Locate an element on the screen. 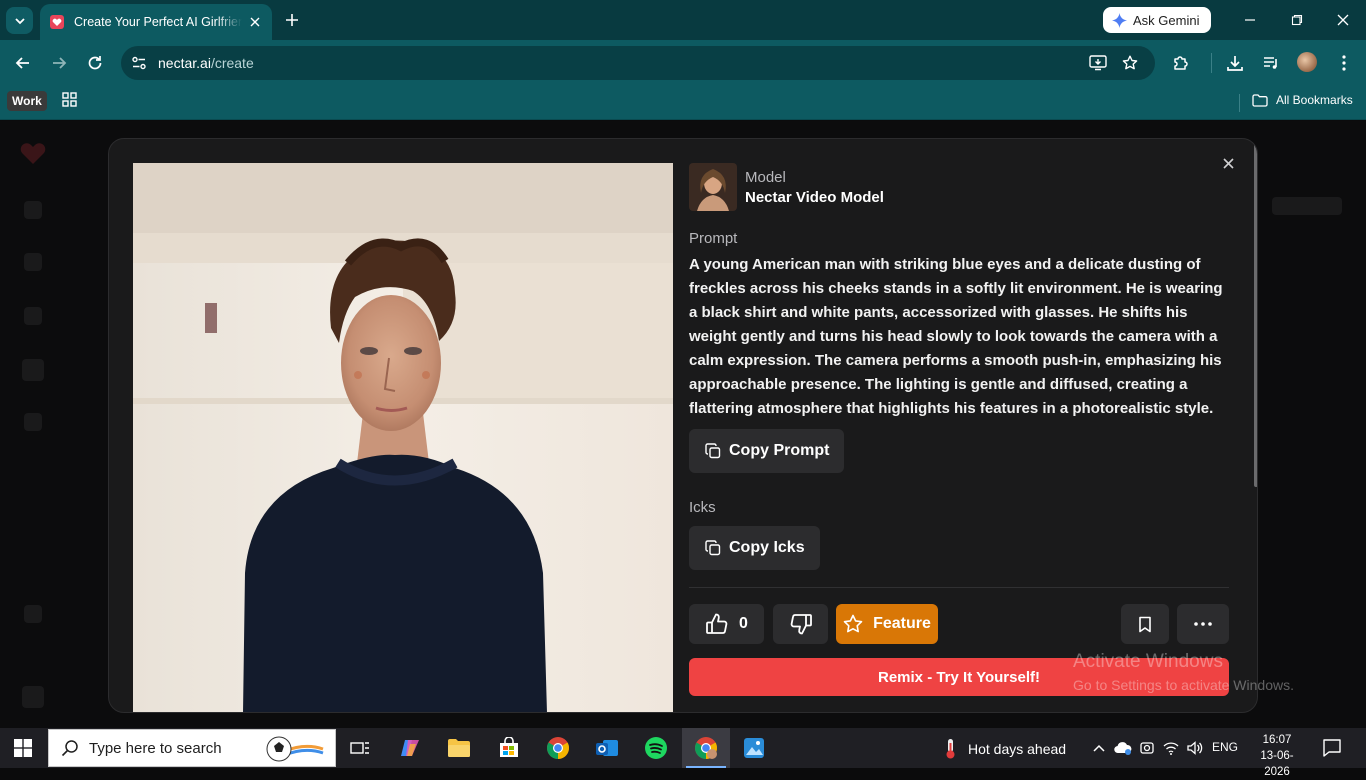 The height and width of the screenshot is (780, 1366). apps-grid-icon is located at coordinates (69, 99).